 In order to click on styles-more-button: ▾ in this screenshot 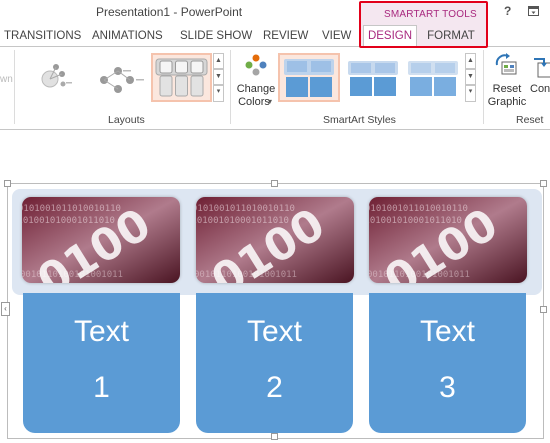, I will do `click(470, 93)`.